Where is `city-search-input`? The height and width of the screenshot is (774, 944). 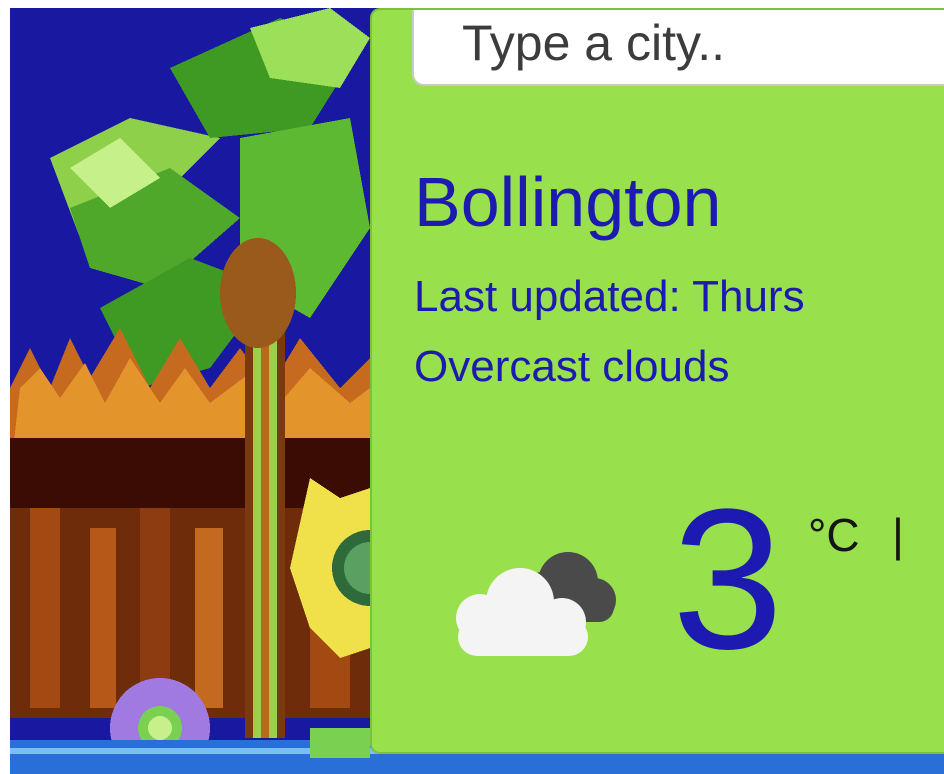
city-search-input is located at coordinates (679, 47).